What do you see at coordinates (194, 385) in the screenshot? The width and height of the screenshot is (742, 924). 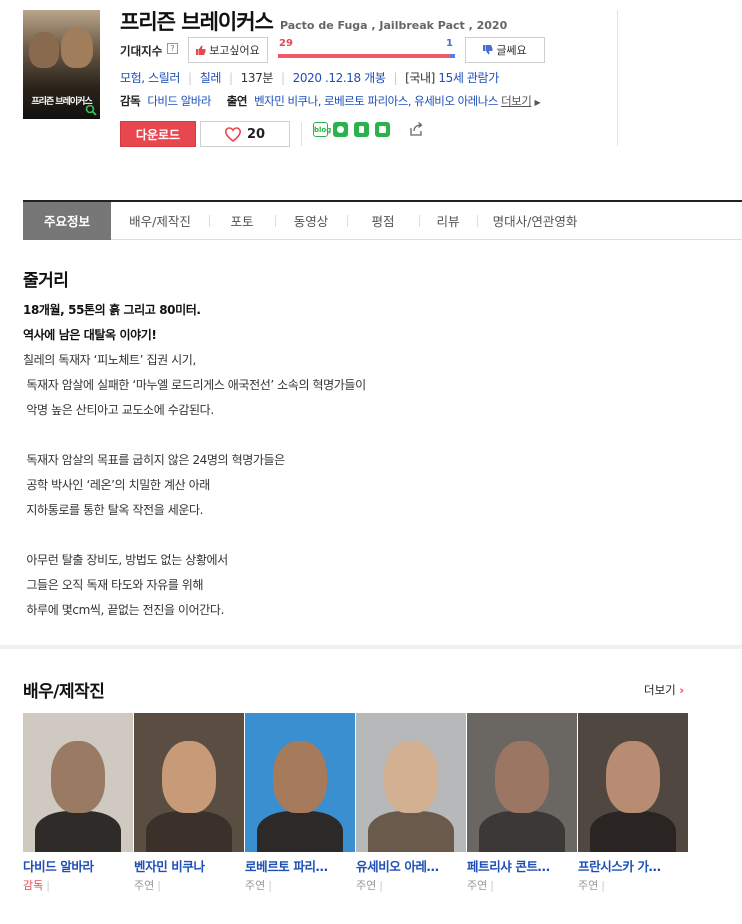 I see `synopsis-line: 독재자 암살에 실패한 ‘마누엘 로드리게스 애국전선’ 소속의 혁명가들이` at bounding box center [194, 385].